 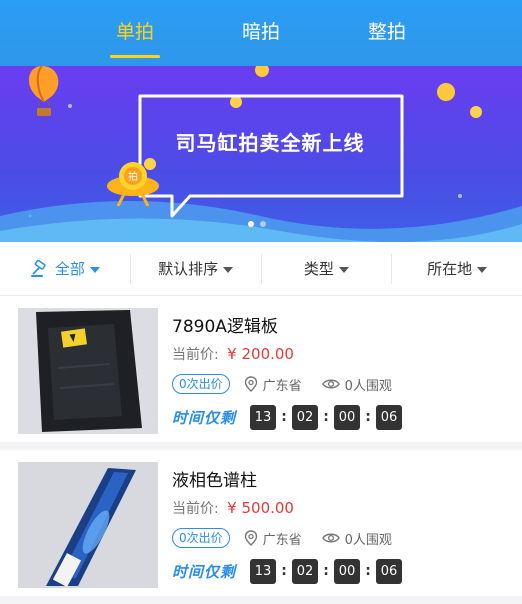 I want to click on filter-type-label: 类型, so click(x=318, y=269).